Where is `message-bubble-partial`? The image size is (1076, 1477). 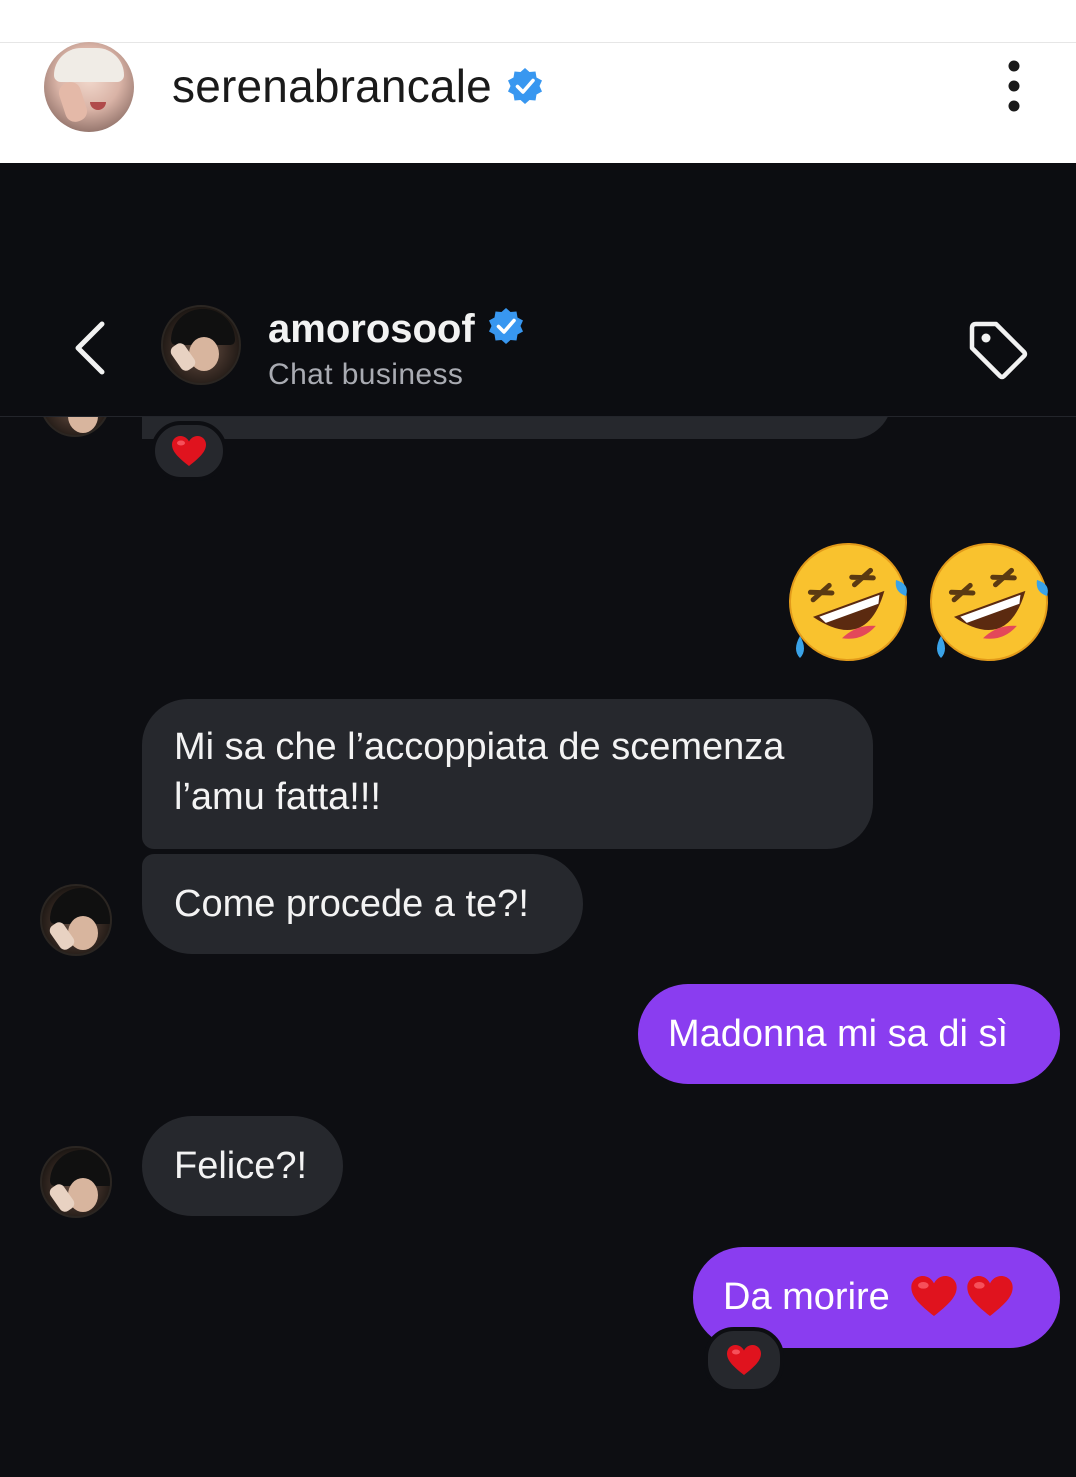 message-bubble-partial is located at coordinates (517, 428).